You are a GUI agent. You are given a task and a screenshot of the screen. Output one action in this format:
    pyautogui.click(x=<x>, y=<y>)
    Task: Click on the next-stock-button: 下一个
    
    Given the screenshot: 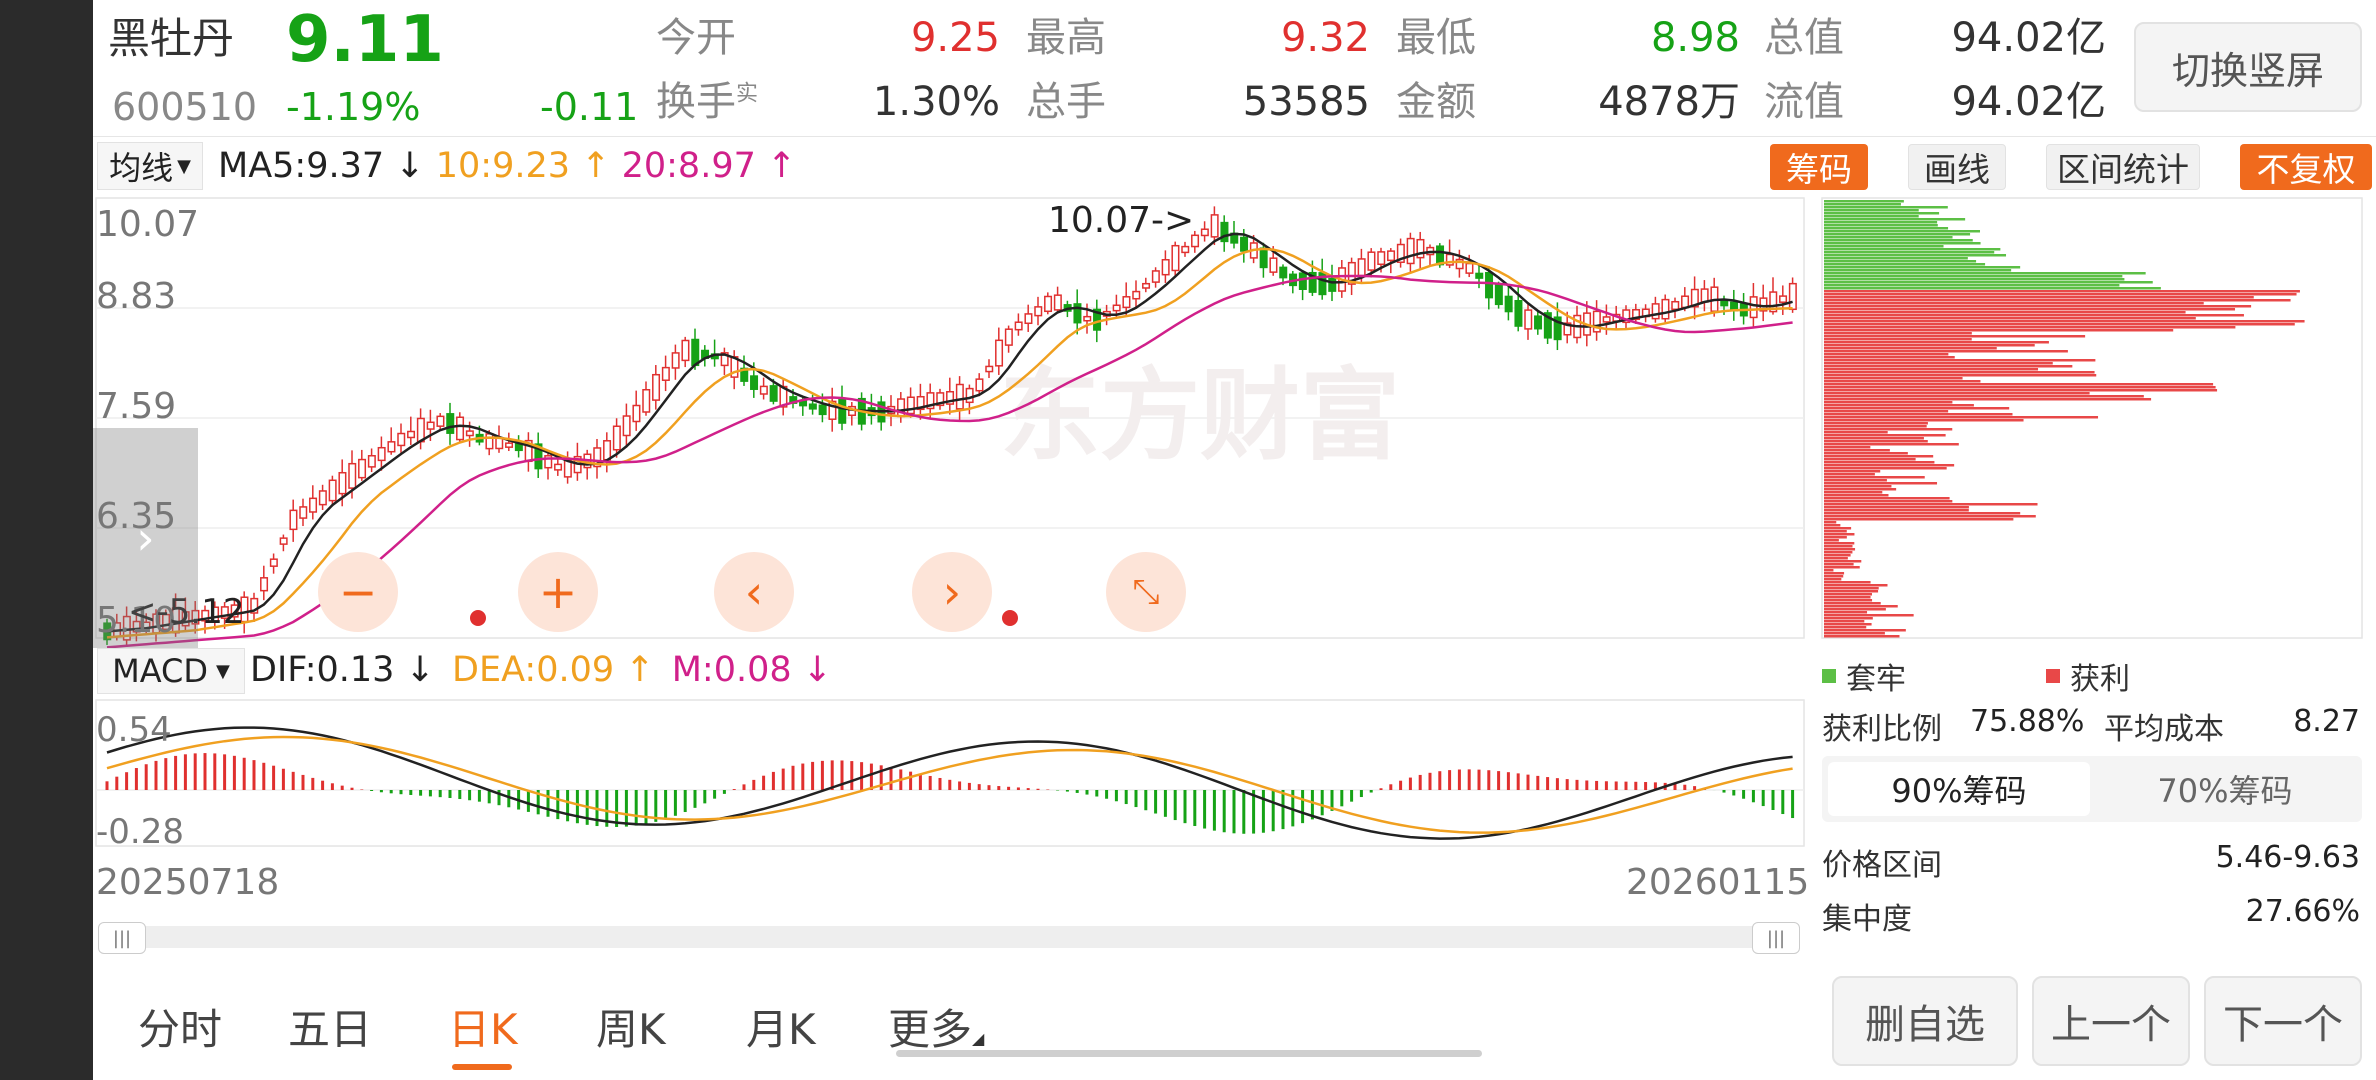 What is the action you would take?
    pyautogui.click(x=2283, y=1021)
    